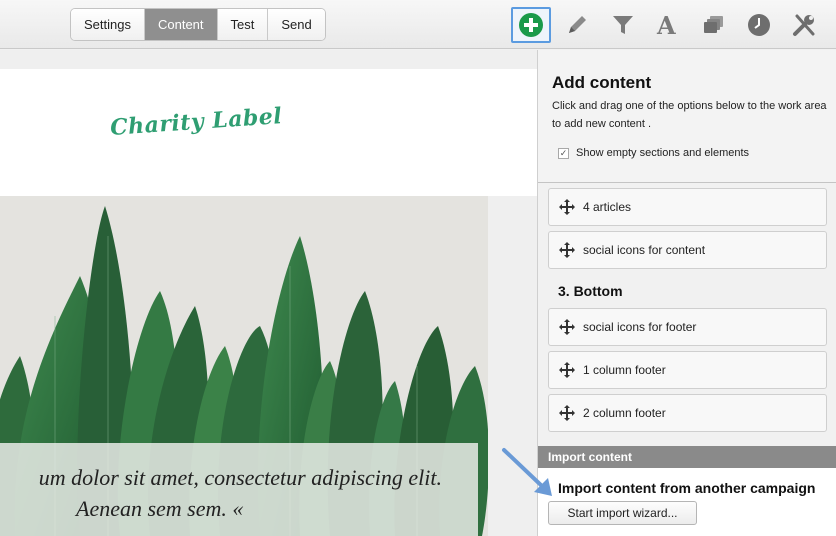  I want to click on item-label: 2 column footer, so click(624, 413).